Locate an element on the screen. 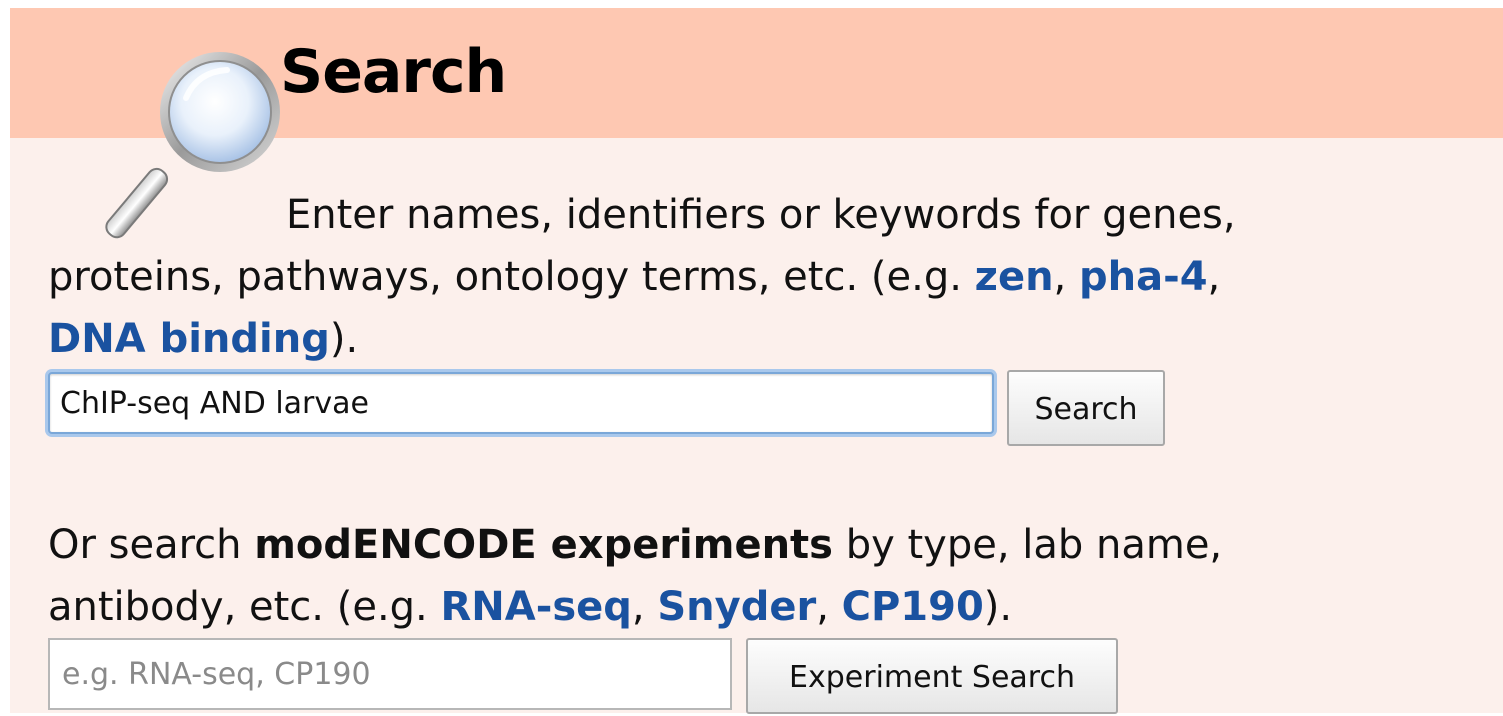  experiments-suffix: by type, lab name, is located at coordinates (1034, 545).